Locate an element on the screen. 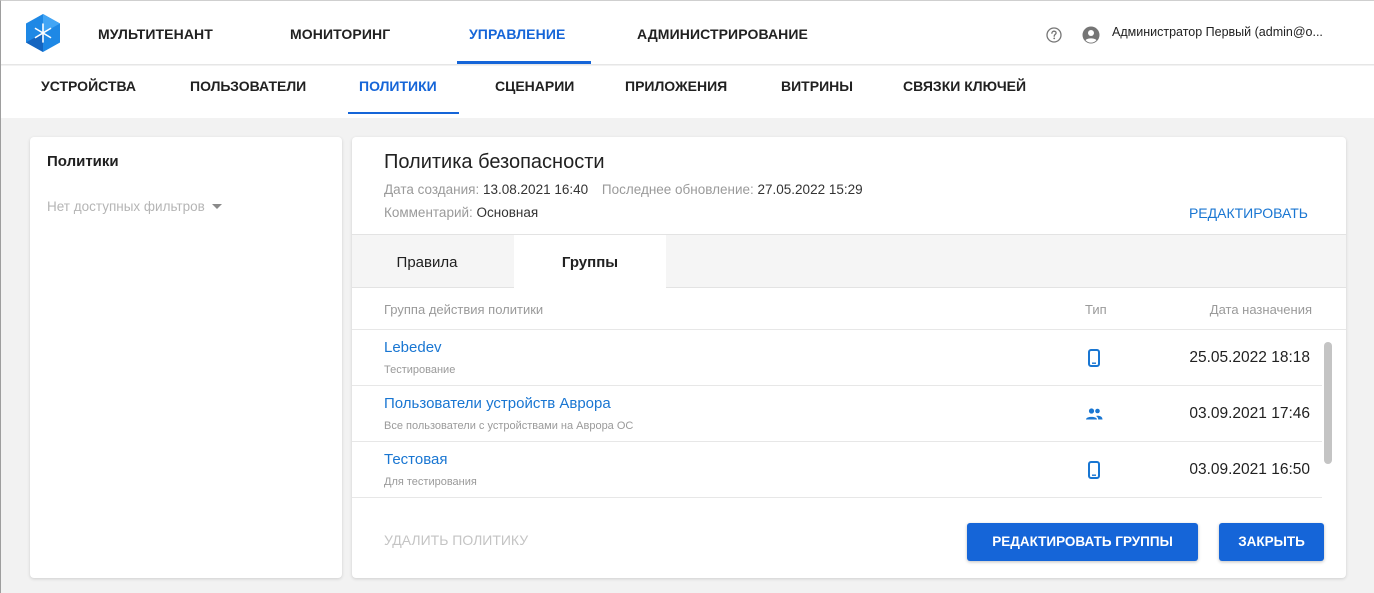  policy-comment: Комментарий: Основная is located at coordinates (461, 212).